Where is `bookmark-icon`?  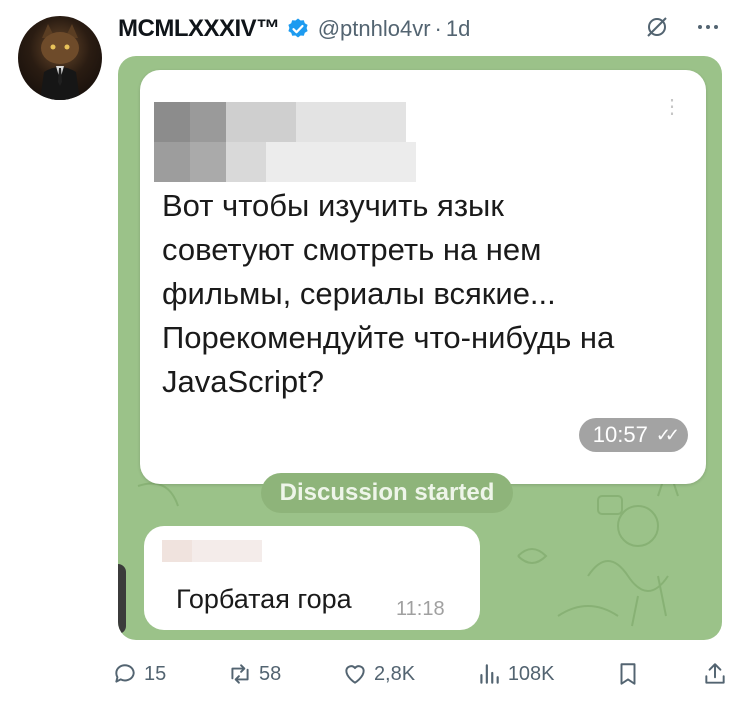
bookmark-icon is located at coordinates (628, 674).